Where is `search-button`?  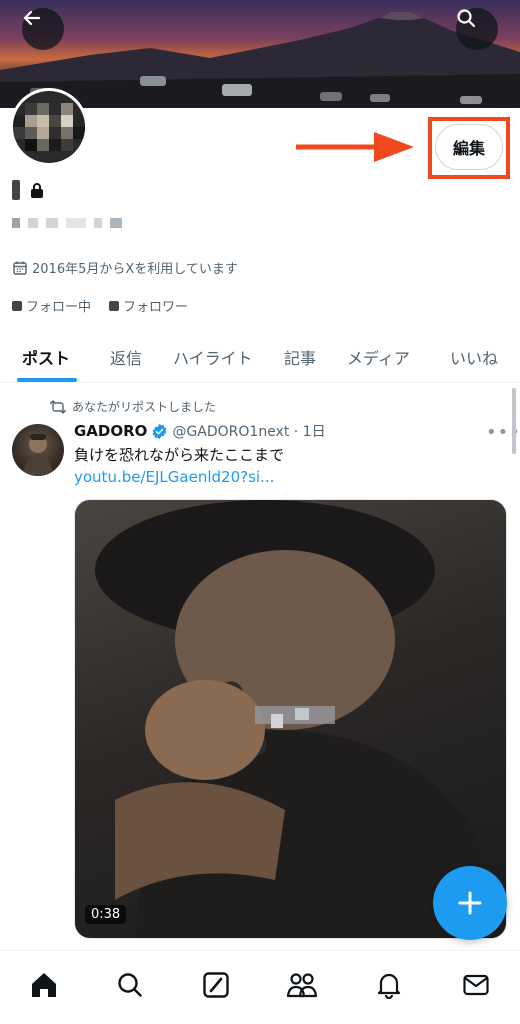 search-button is located at coordinates (477, 29).